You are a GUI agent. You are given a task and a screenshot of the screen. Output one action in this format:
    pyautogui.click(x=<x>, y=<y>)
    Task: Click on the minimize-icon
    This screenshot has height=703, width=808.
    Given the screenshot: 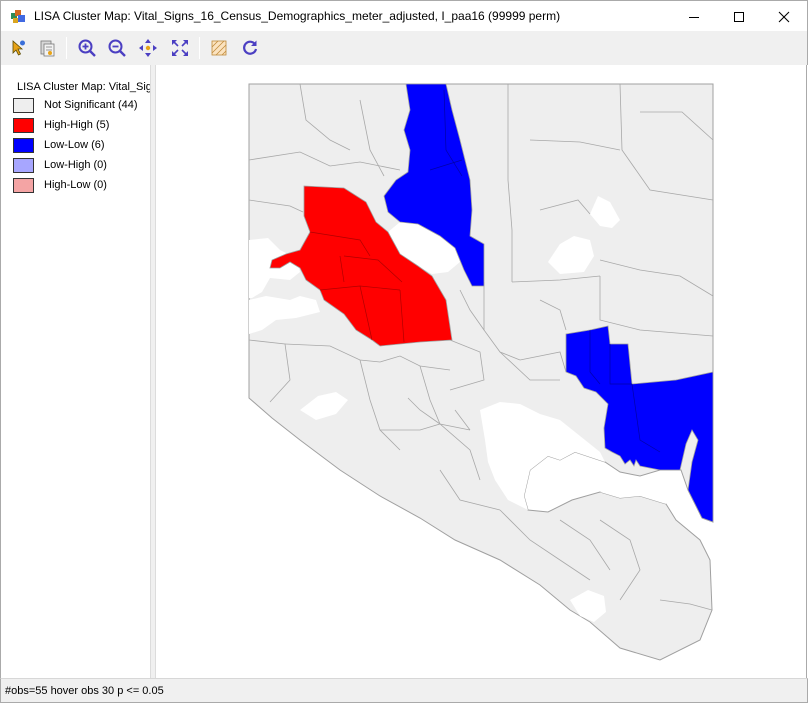 What is the action you would take?
    pyautogui.click(x=694, y=17)
    